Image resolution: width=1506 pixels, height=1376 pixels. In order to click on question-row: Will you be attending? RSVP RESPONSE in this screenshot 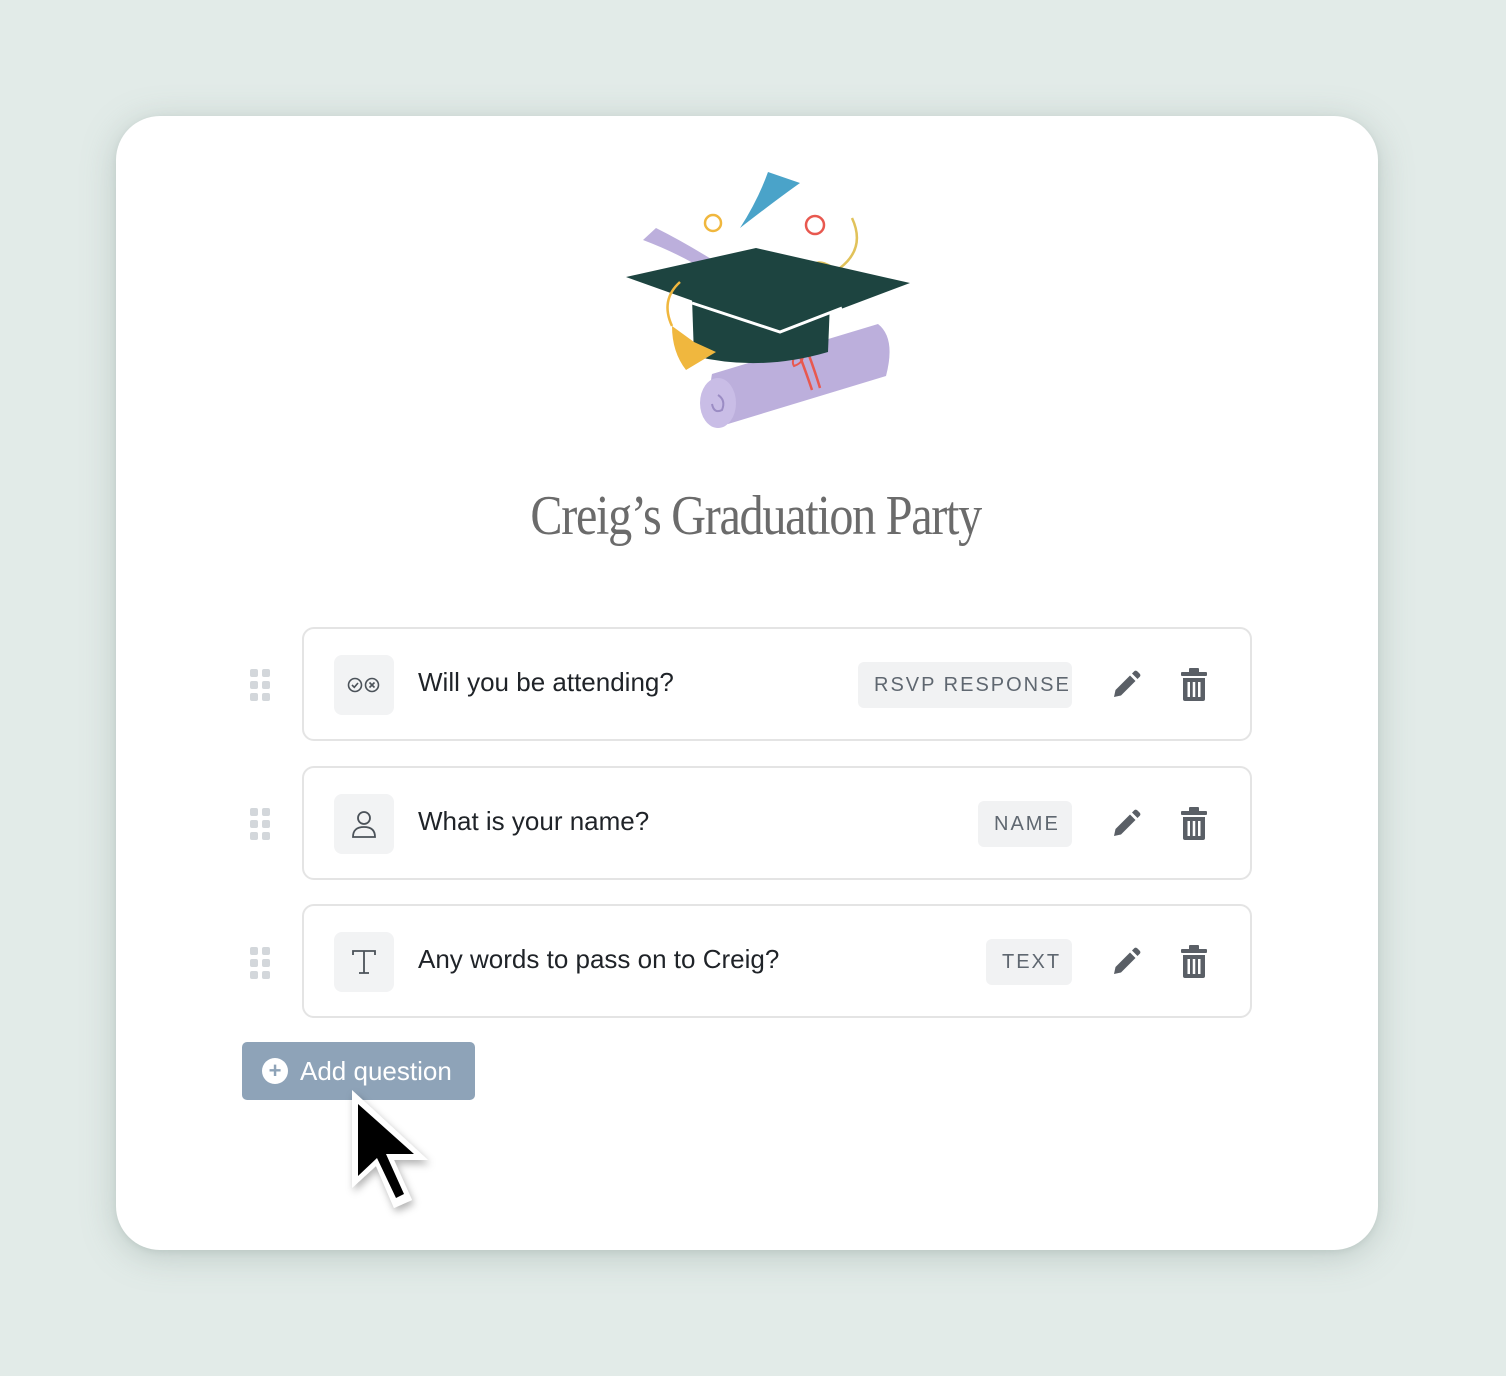, I will do `click(777, 684)`.